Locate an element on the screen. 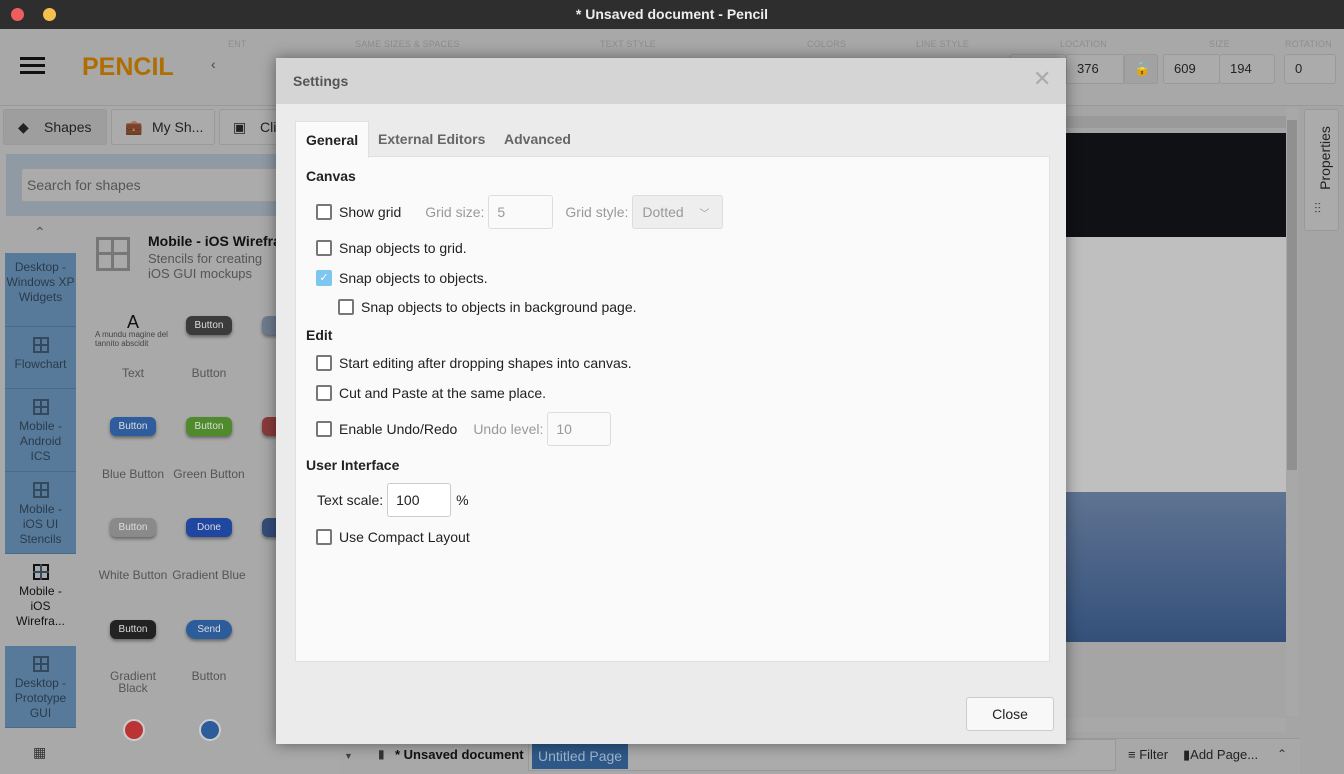 This screenshot has height=774, width=1344. compact-row: Use Compact Layout is located at coordinates (393, 537).